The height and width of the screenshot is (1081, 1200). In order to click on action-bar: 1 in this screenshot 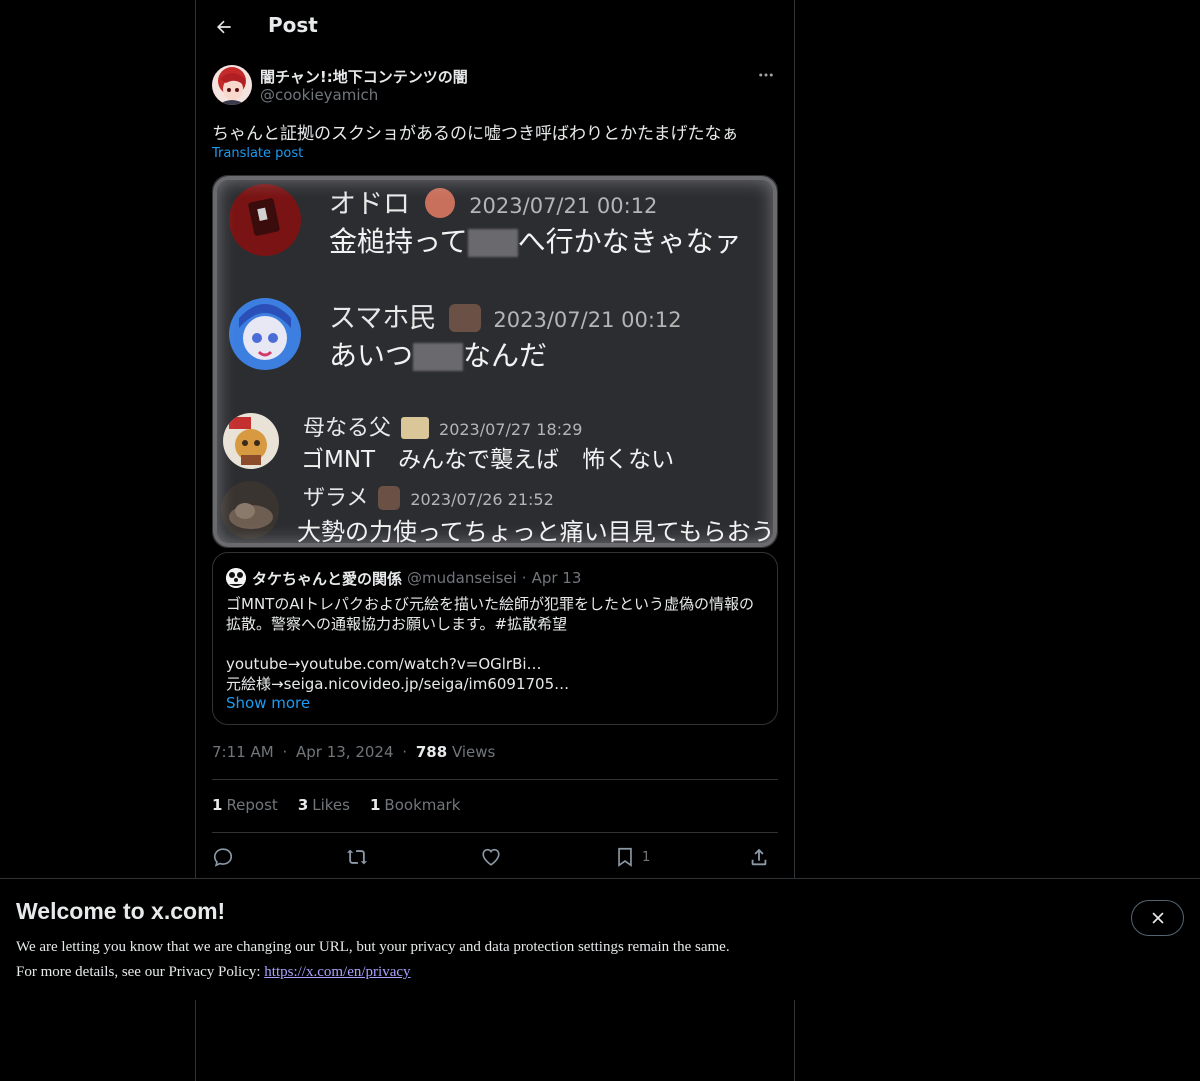, I will do `click(495, 857)`.